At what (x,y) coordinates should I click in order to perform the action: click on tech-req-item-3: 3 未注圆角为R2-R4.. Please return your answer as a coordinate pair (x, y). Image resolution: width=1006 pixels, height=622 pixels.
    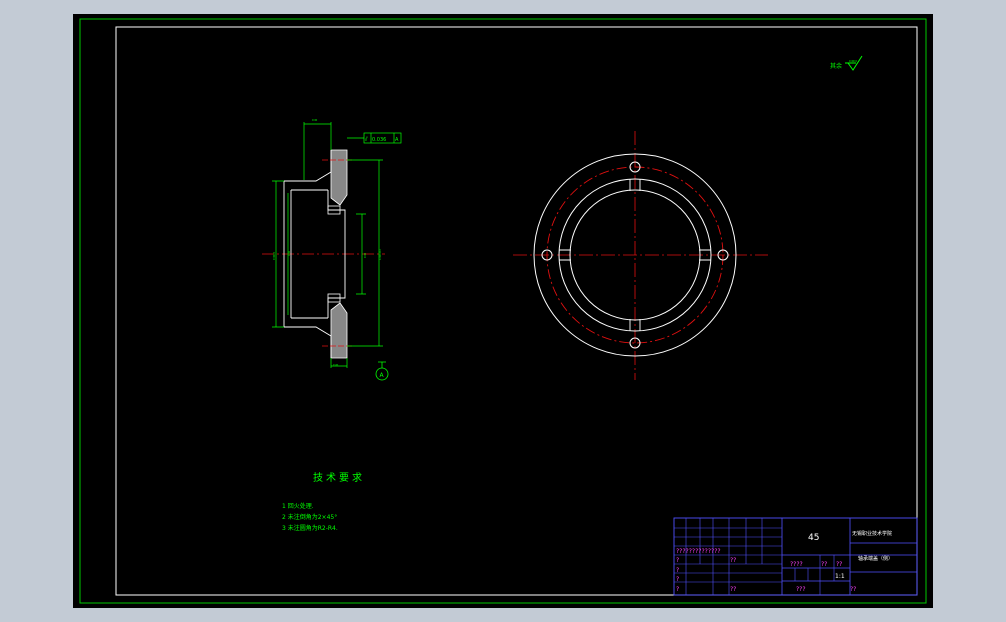
    Looking at the image, I should click on (310, 528).